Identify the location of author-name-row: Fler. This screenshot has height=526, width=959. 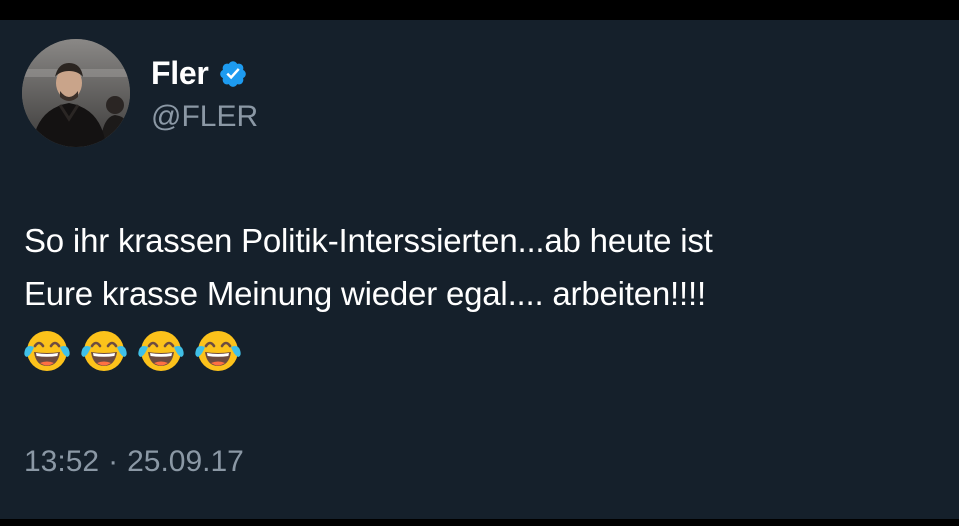
(199, 73).